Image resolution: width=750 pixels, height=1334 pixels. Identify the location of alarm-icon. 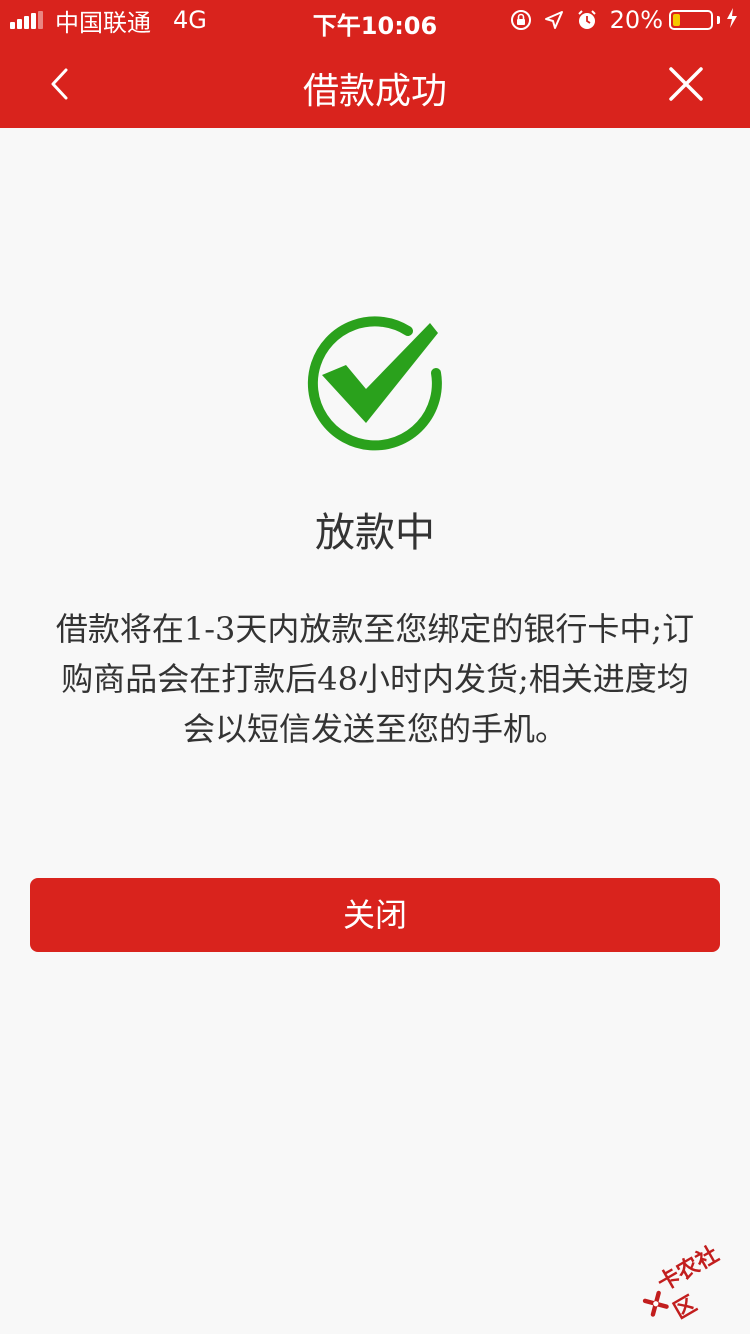
(587, 20).